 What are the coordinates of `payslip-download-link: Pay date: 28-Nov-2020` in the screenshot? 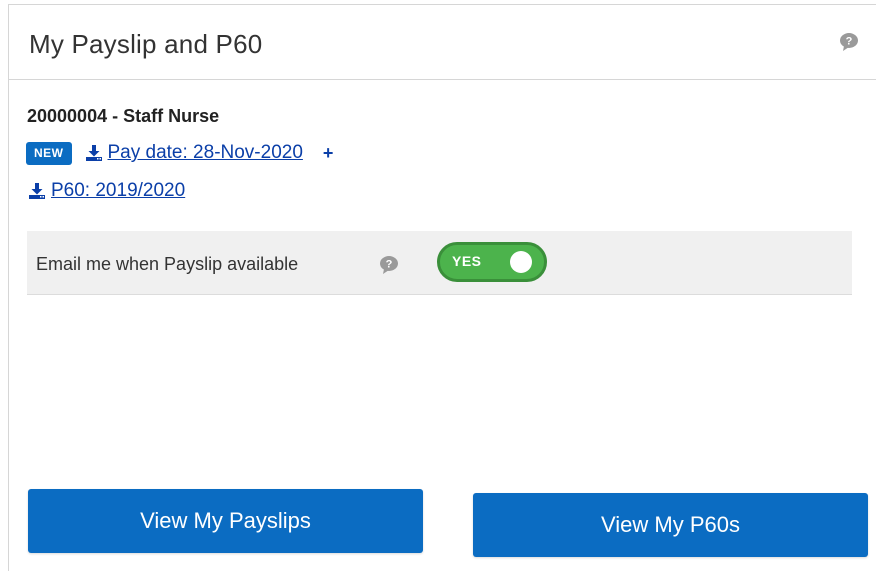 It's located at (194, 153).